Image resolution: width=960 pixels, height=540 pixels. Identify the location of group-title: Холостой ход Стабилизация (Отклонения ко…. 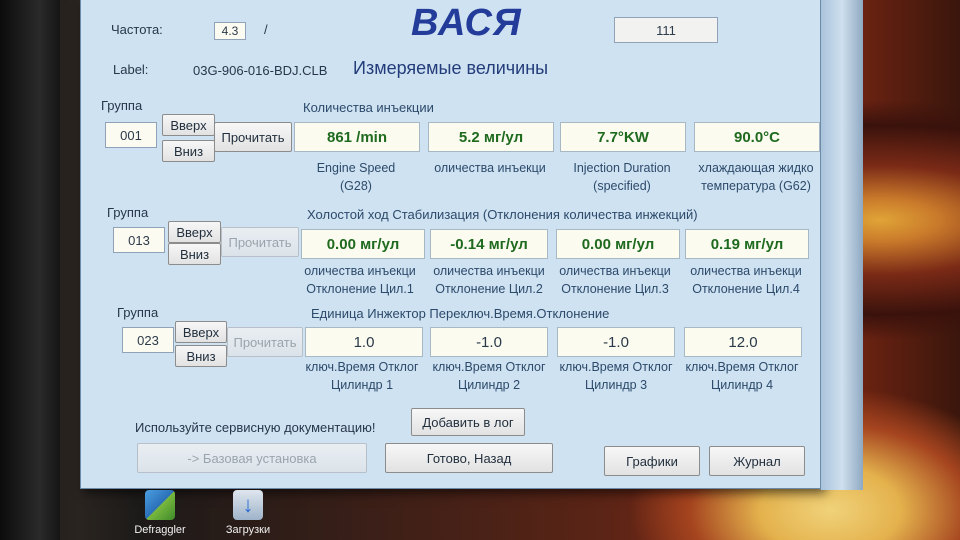
(502, 214).